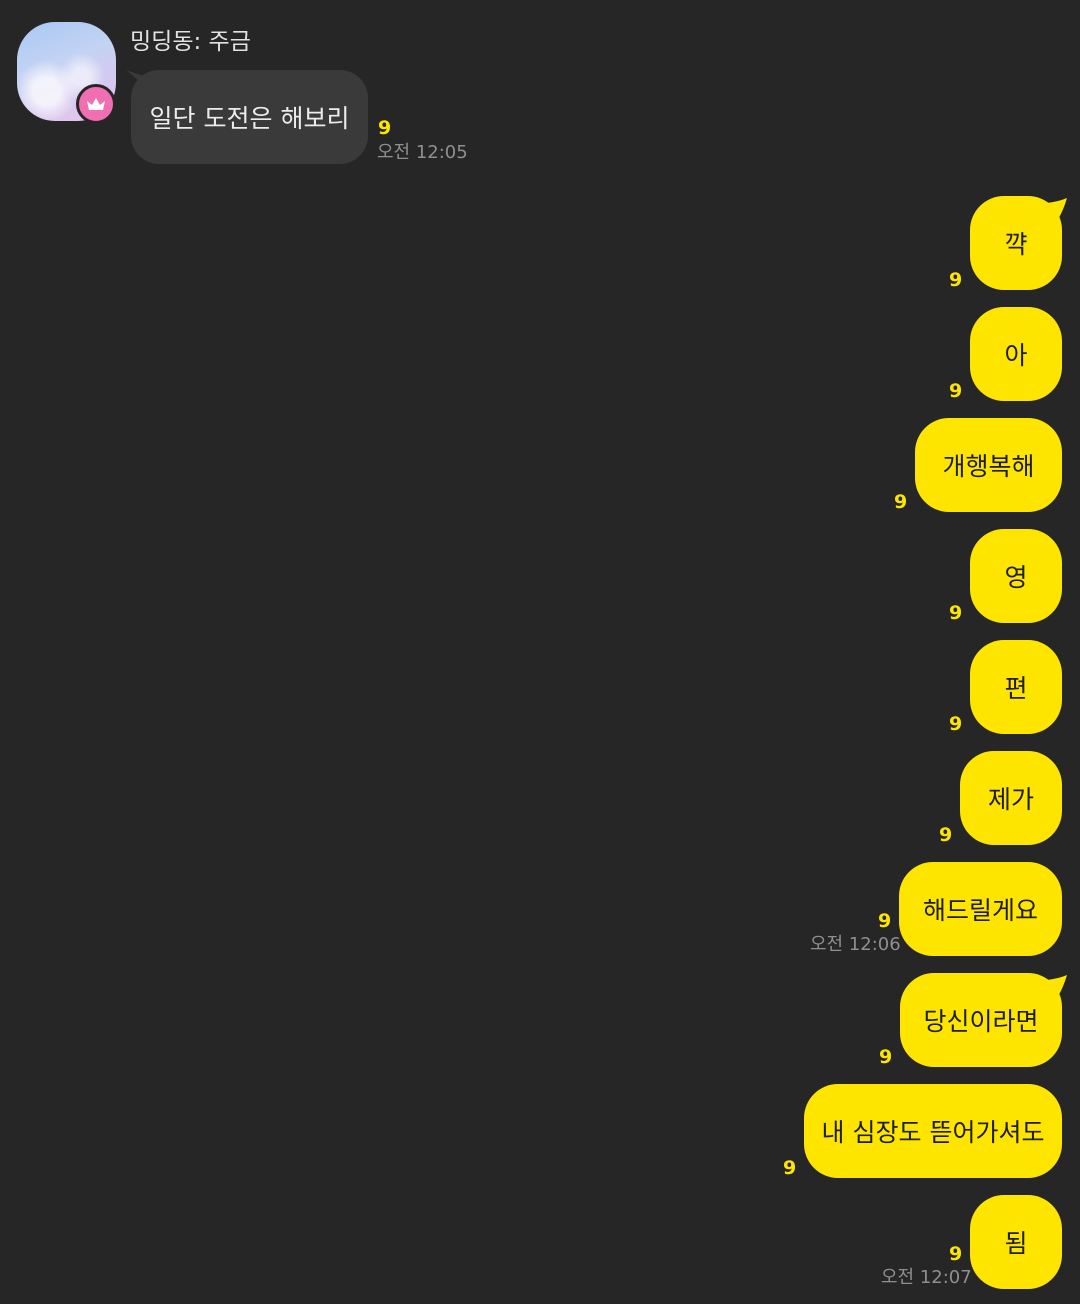 This screenshot has height=1304, width=1080. What do you see at coordinates (1016, 1242) in the screenshot?
I see `outgoing-message-bubble: 됨` at bounding box center [1016, 1242].